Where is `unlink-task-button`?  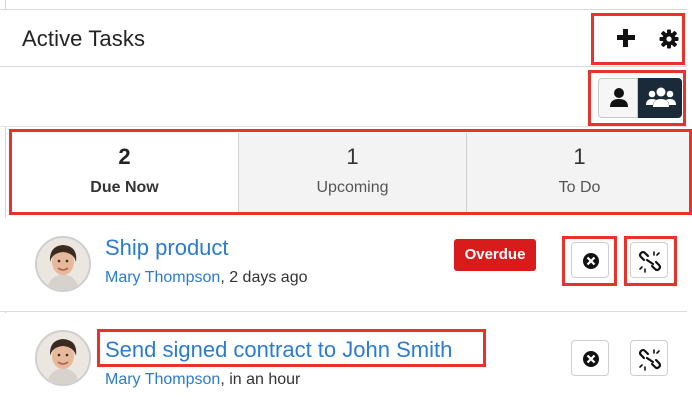 unlink-task-button is located at coordinates (649, 358).